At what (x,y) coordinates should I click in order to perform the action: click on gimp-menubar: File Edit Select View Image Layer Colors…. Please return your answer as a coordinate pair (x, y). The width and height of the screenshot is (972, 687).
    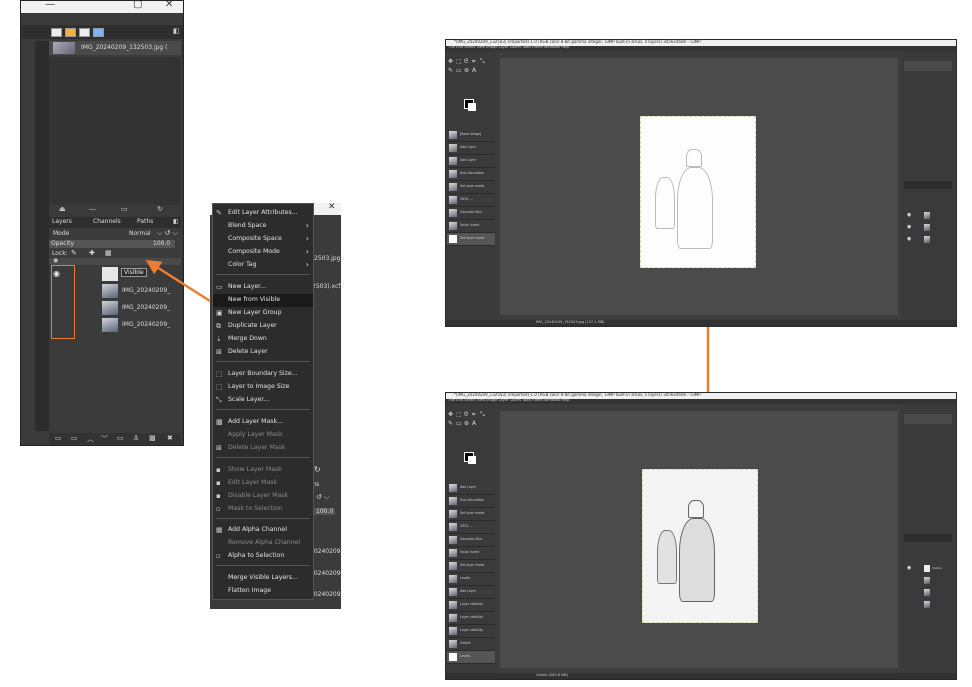
    Looking at the image, I should click on (701, 48).